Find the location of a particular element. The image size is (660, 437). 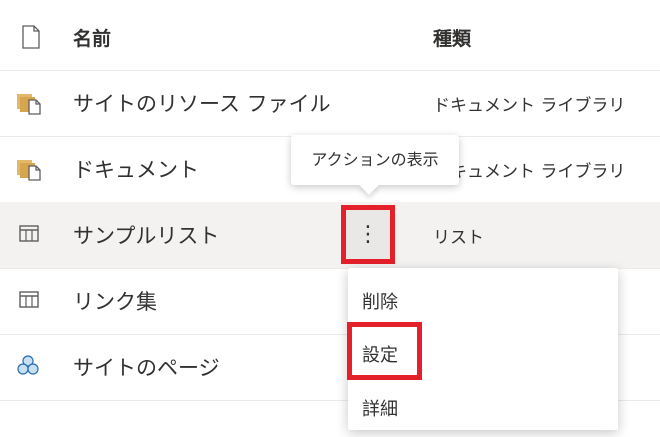

site-pages-icon is located at coordinates (28, 368).